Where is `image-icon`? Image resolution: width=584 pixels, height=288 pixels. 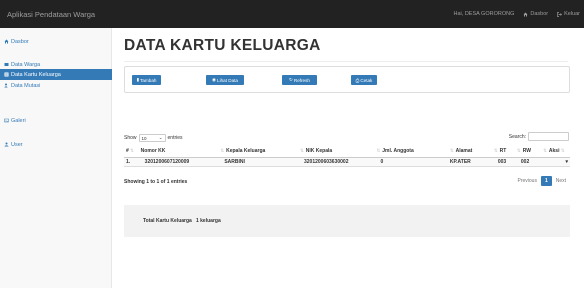
image-icon is located at coordinates (6, 120).